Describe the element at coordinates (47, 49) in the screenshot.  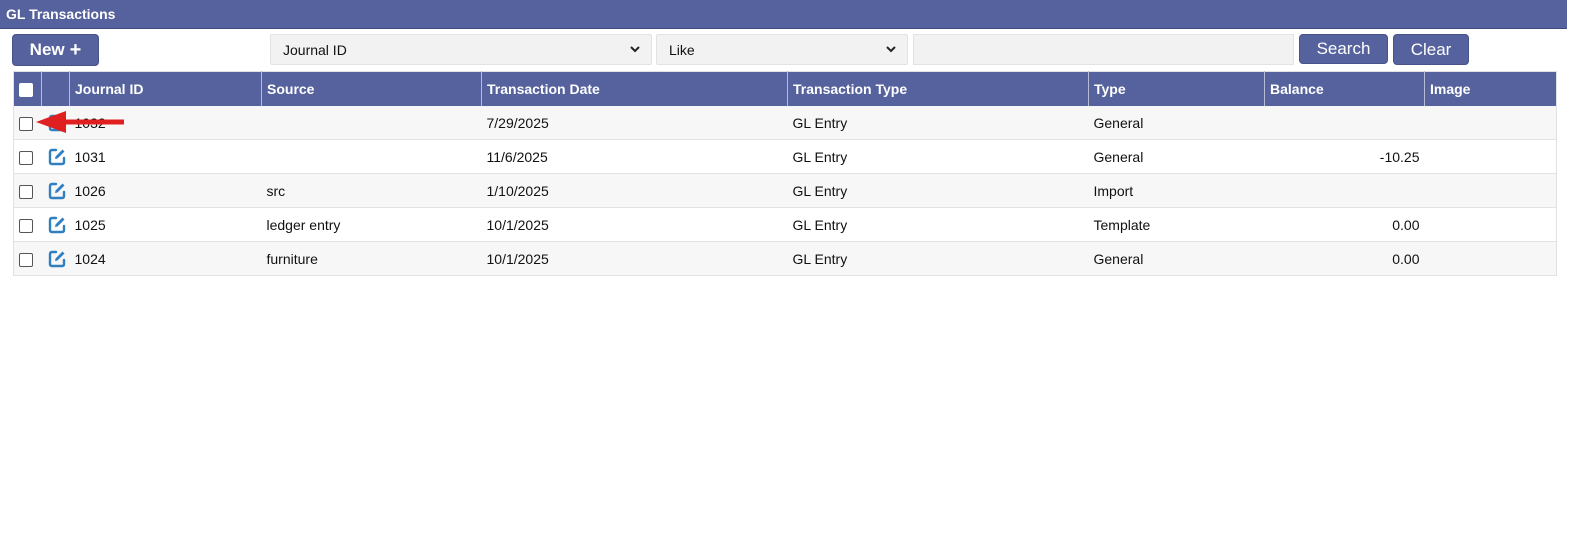
I see `new-button-label: New` at that location.